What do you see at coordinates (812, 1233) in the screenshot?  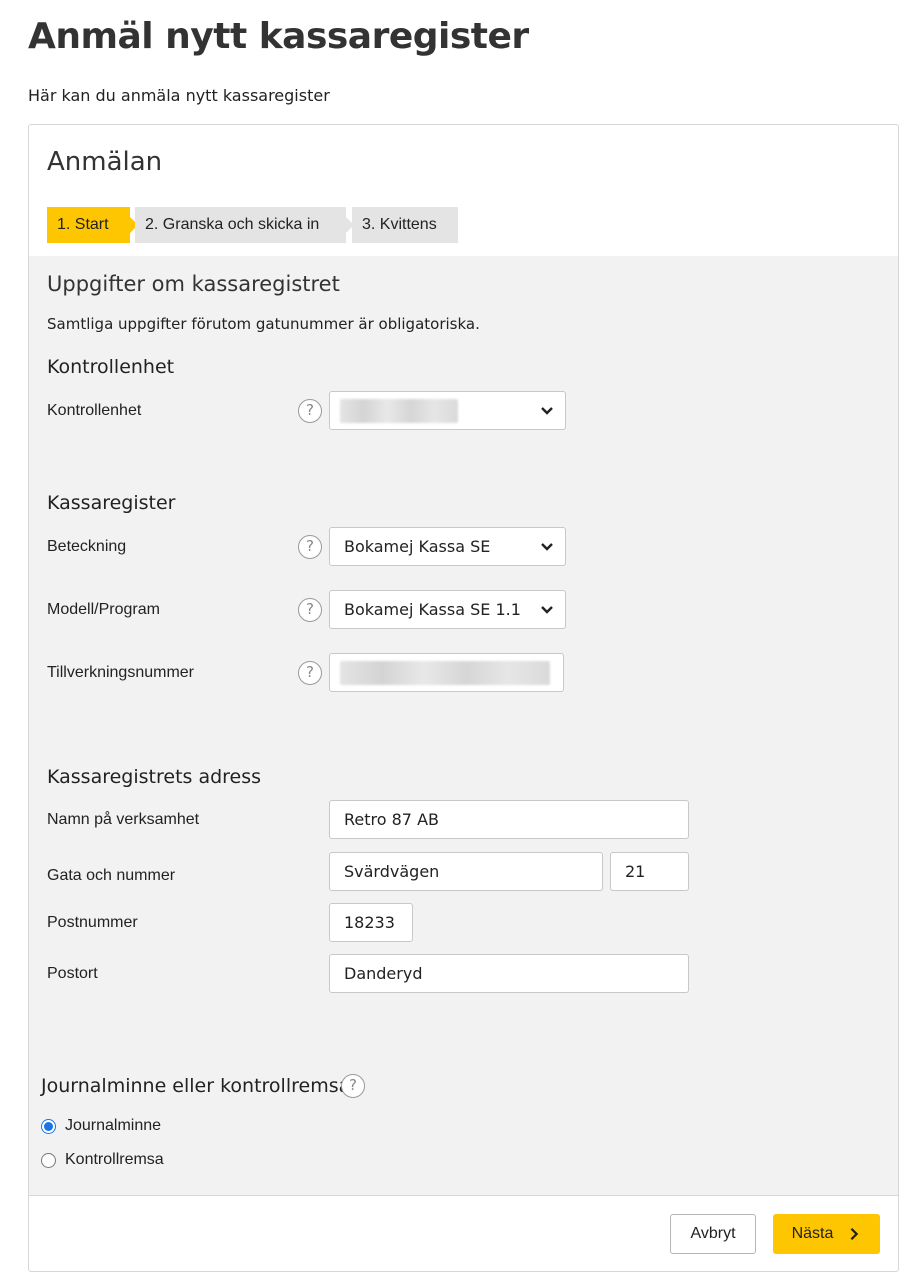 I see `next-button-label: Nästa` at bounding box center [812, 1233].